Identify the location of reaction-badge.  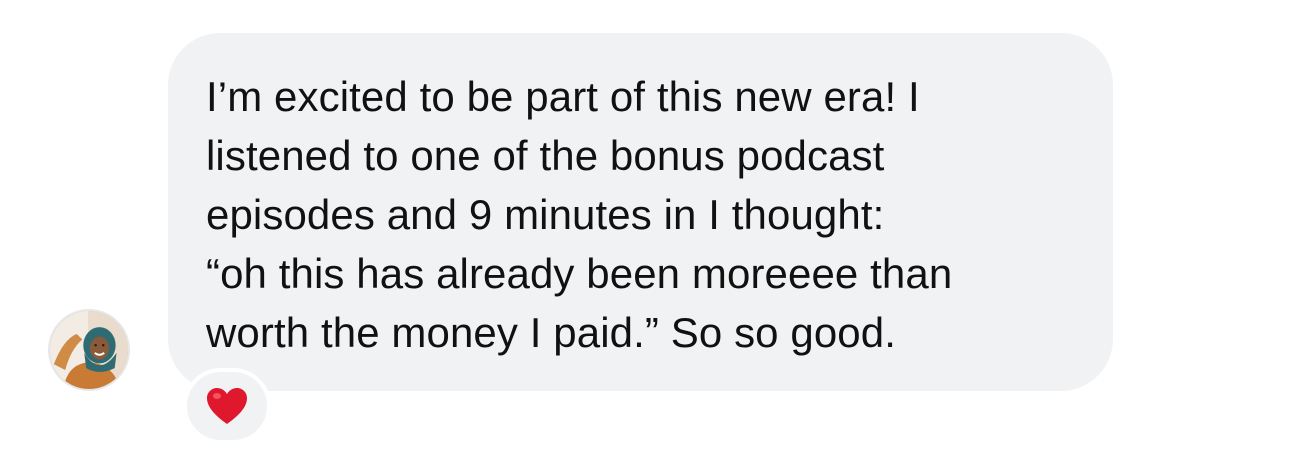
(227, 406).